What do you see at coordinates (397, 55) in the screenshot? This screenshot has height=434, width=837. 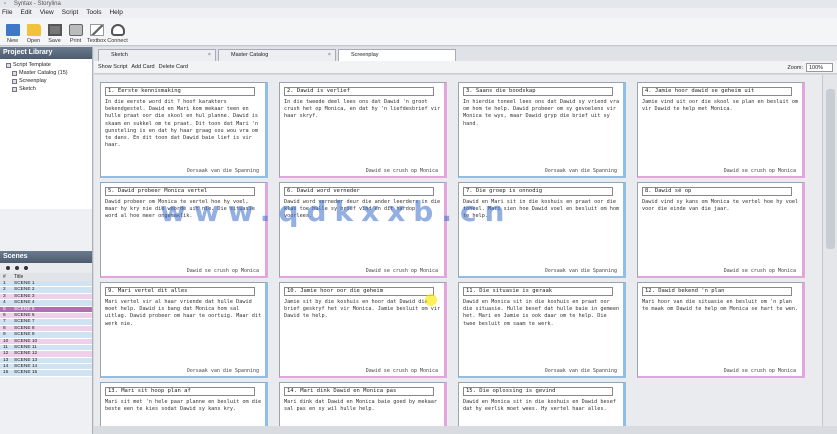 I see `tab-screenplay: Screenplay` at bounding box center [397, 55].